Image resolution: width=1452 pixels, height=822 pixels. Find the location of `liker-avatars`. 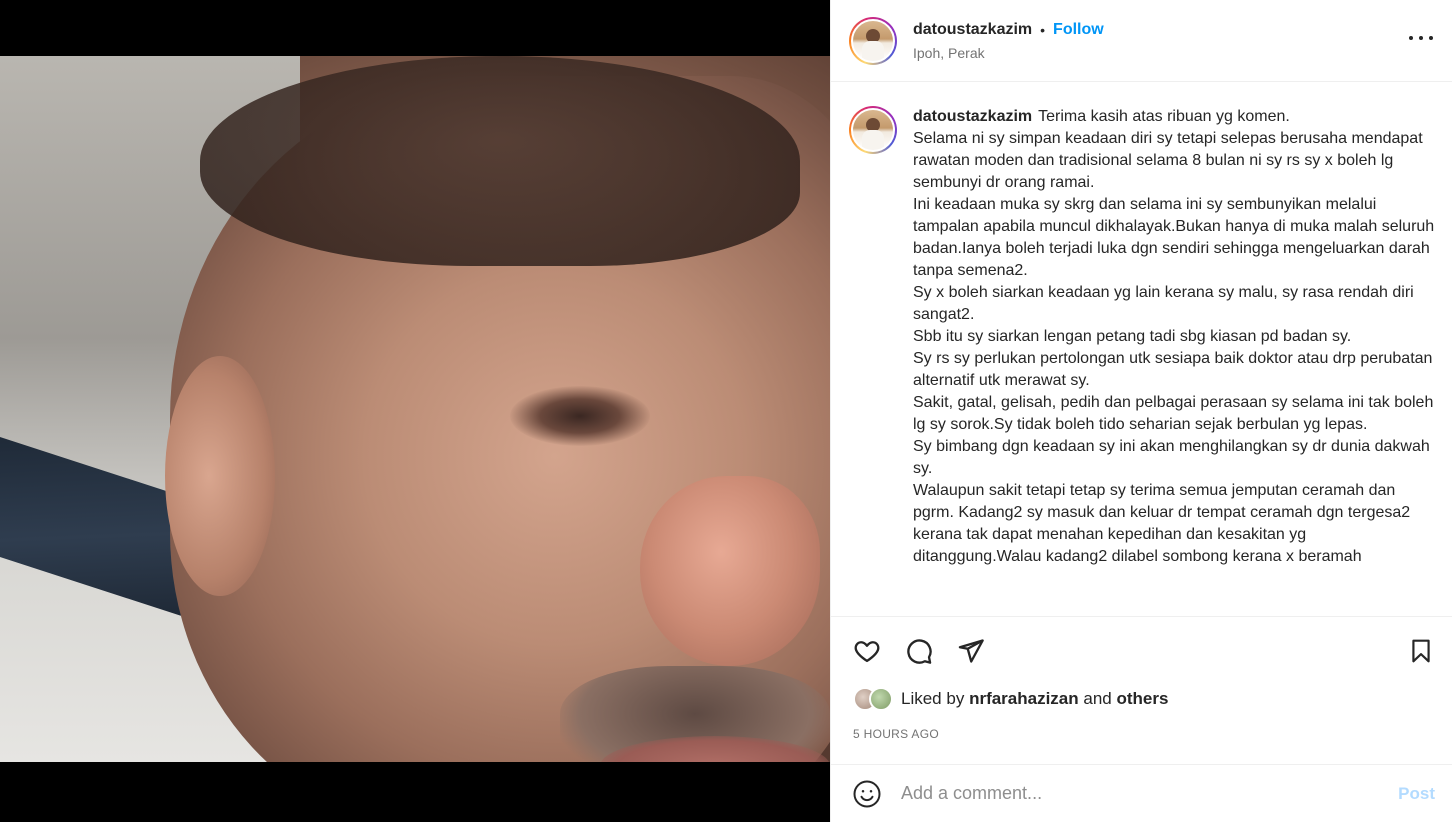

liker-avatars is located at coordinates (873, 699).